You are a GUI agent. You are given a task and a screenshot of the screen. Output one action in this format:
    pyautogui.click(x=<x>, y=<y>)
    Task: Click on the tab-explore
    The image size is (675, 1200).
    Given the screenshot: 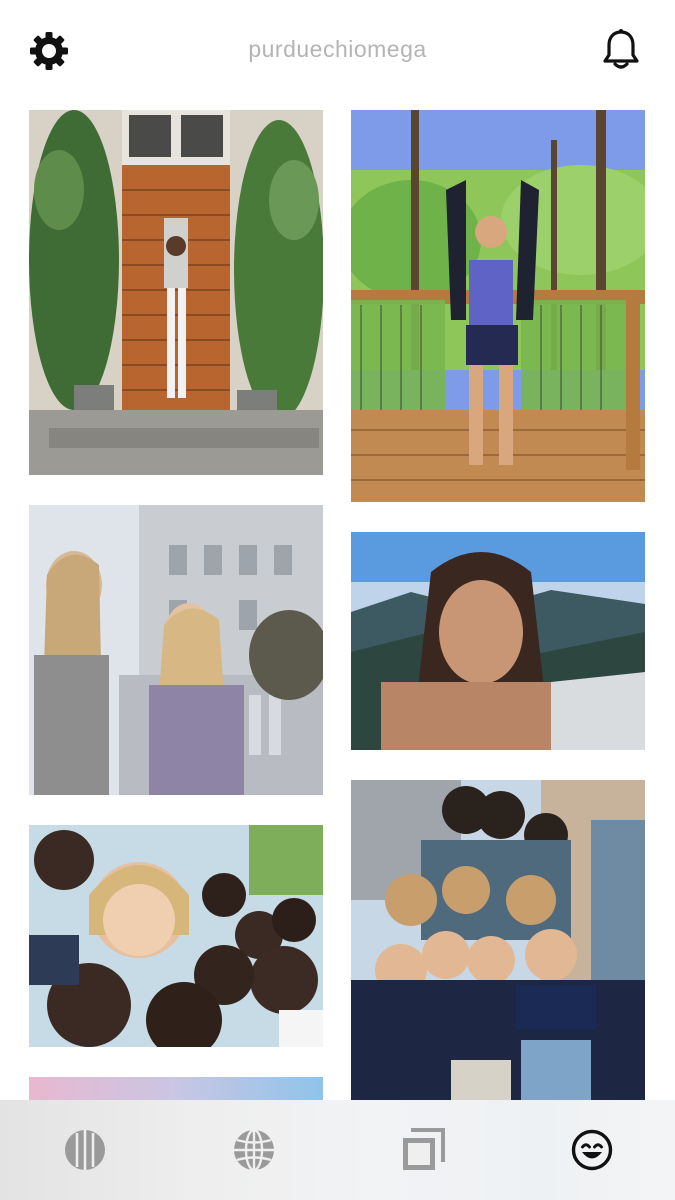 What is the action you would take?
    pyautogui.click(x=254, y=1150)
    